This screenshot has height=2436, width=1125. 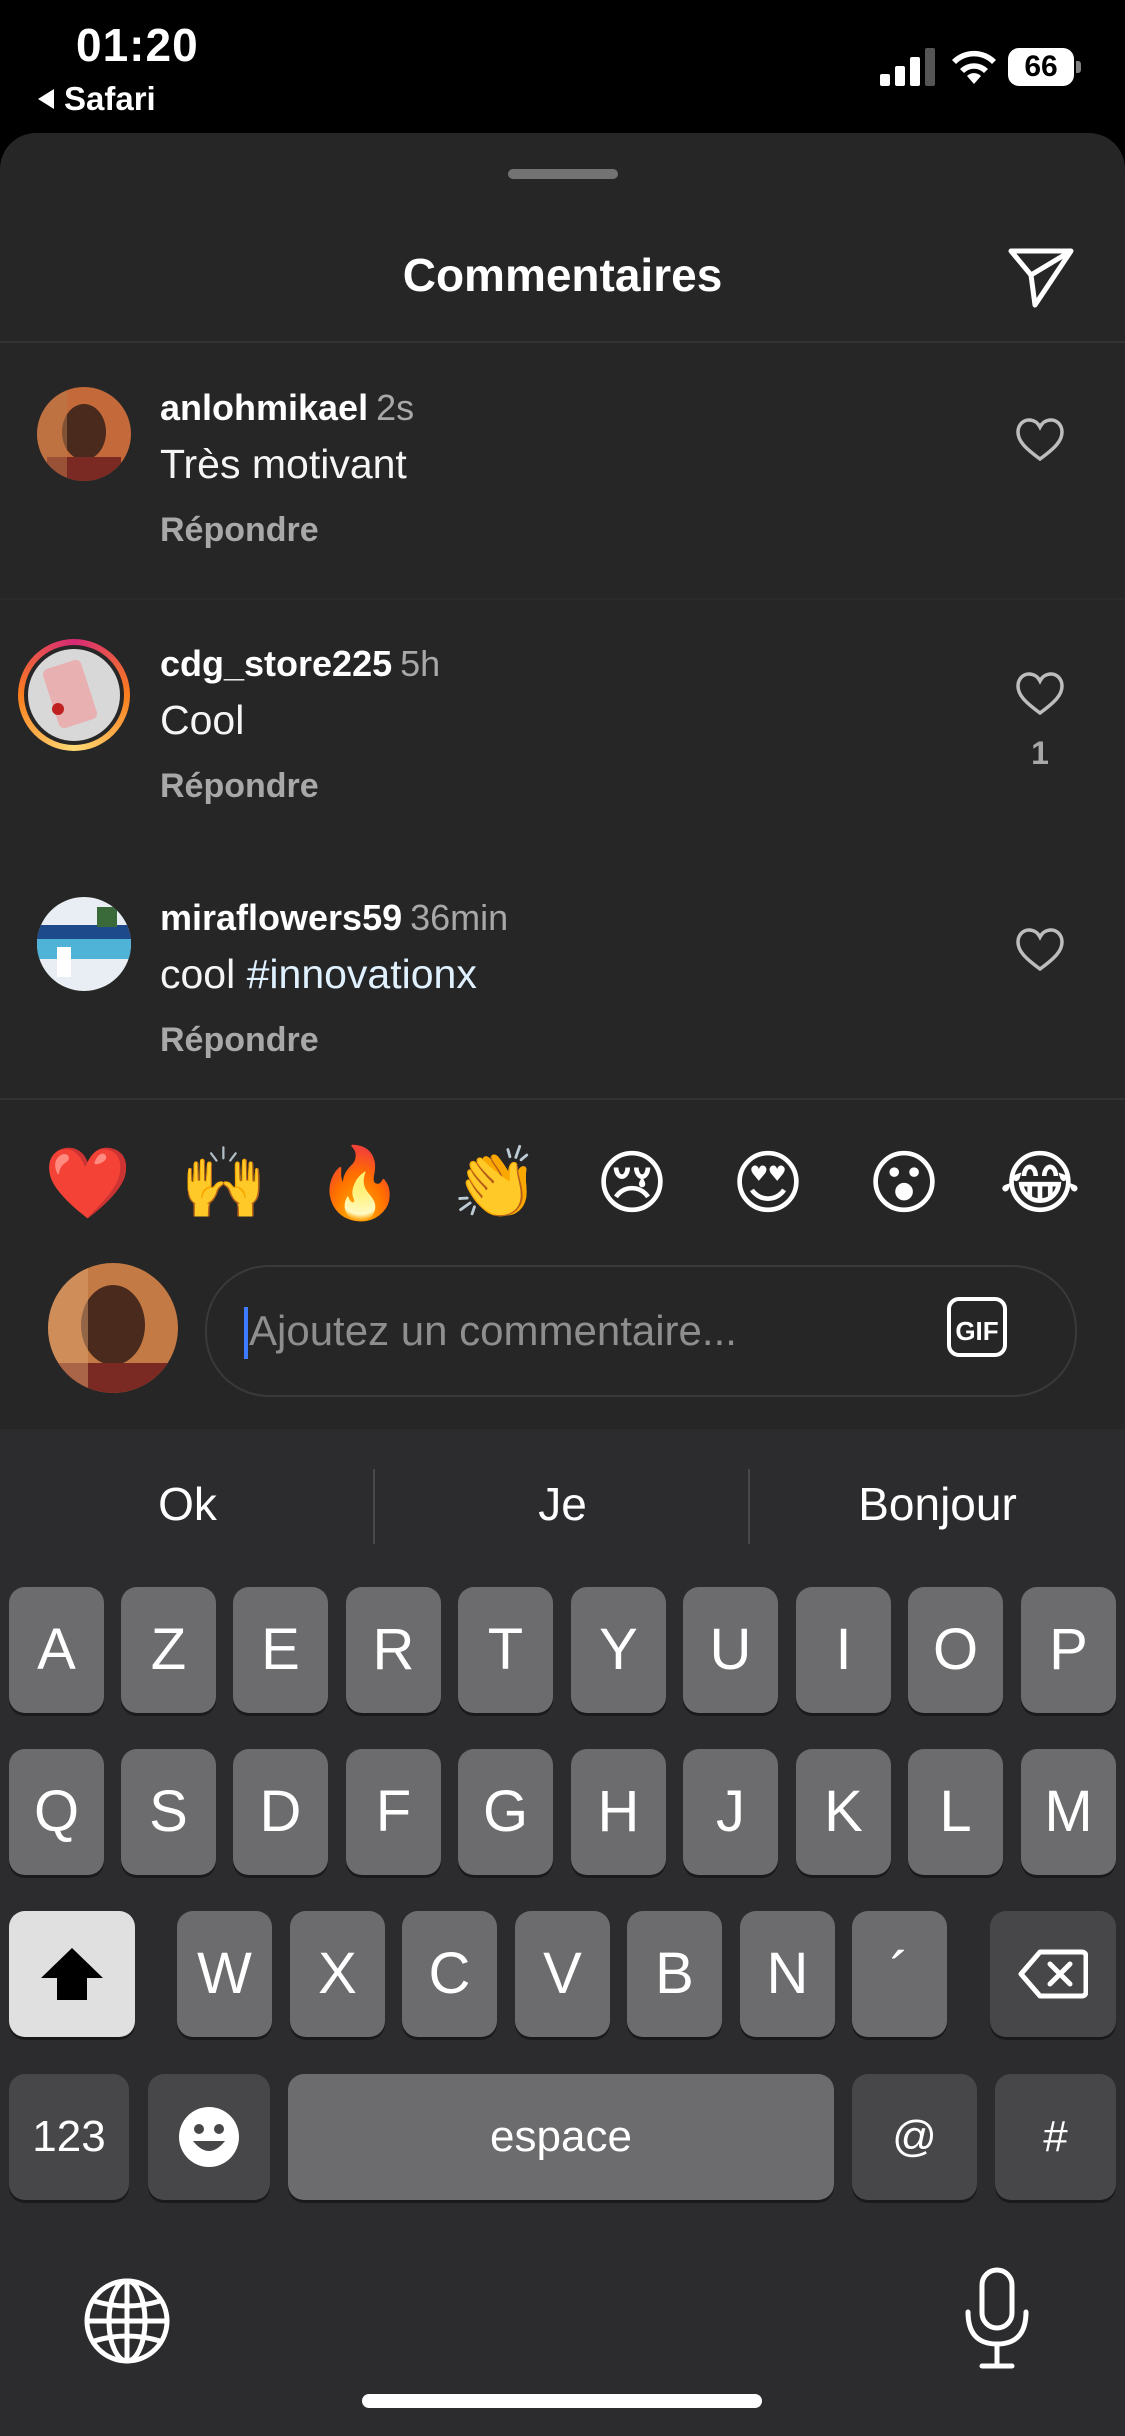 What do you see at coordinates (632, 1183) in the screenshot?
I see `emoji-crying-button: 😢` at bounding box center [632, 1183].